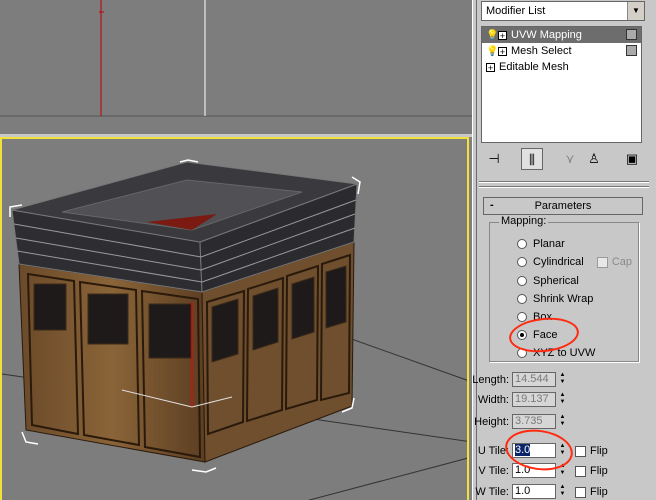  Describe the element at coordinates (492, 492) in the screenshot. I see `w-tile-label: W Tile:` at that location.